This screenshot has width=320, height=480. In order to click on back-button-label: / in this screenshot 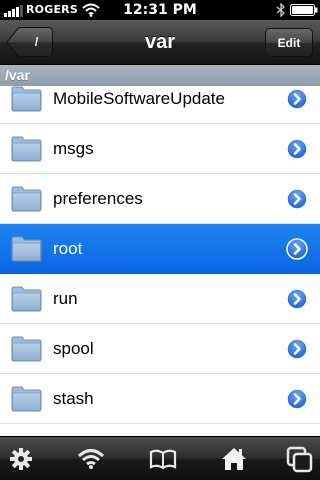, I will do `click(36, 42)`.